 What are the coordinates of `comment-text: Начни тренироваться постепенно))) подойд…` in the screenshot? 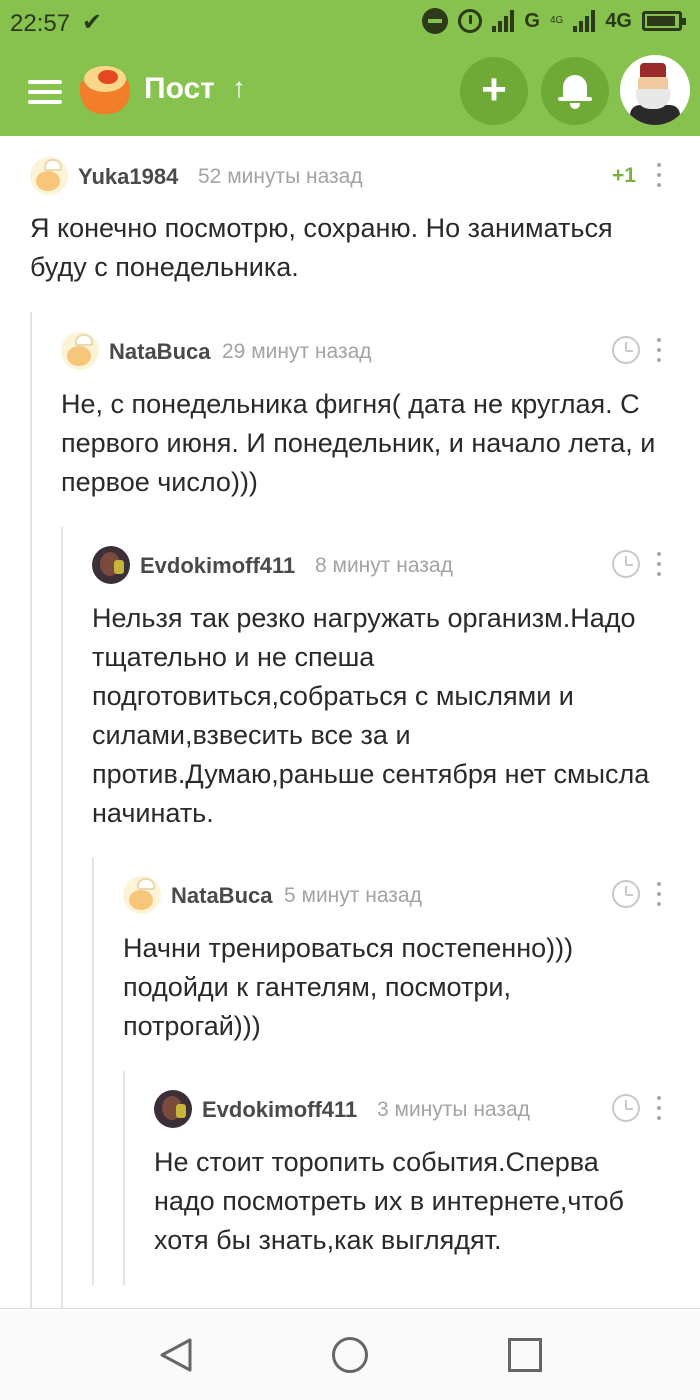 It's located at (348, 987).